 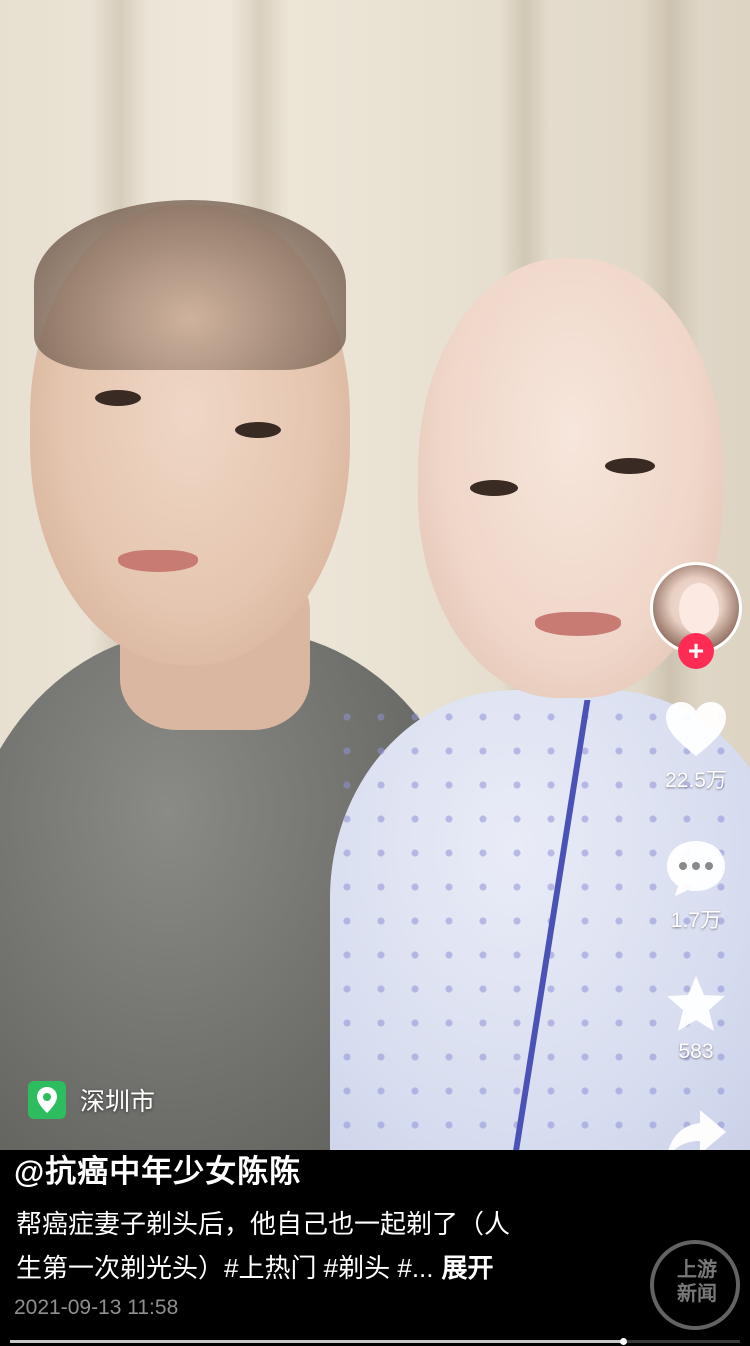 I want to click on man-hair, so click(x=190, y=285).